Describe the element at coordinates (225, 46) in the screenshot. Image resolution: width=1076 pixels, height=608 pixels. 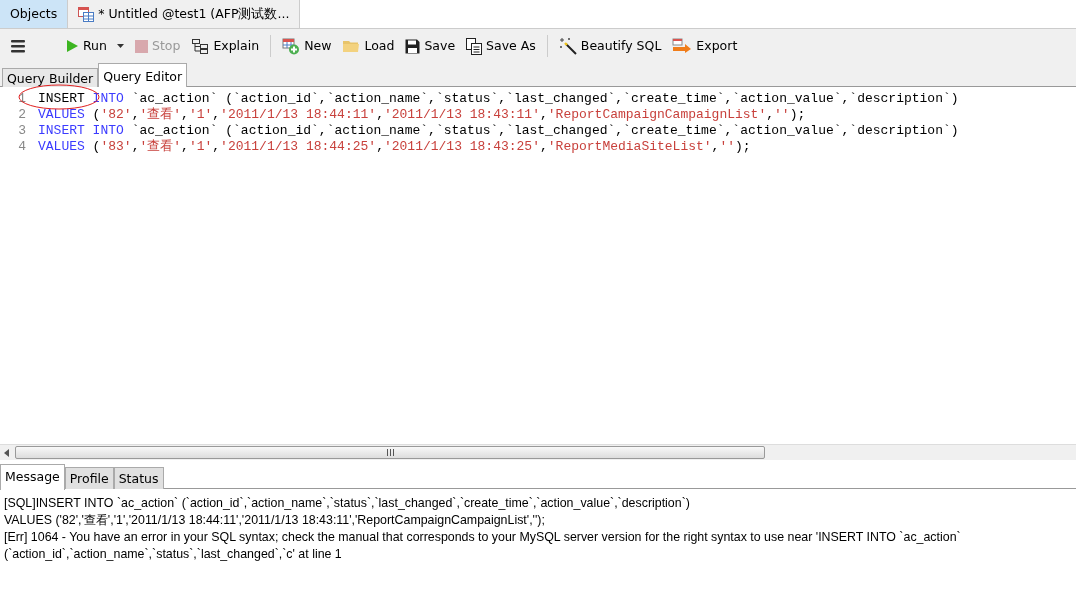
I see `toolbar-button: Explain` at that location.